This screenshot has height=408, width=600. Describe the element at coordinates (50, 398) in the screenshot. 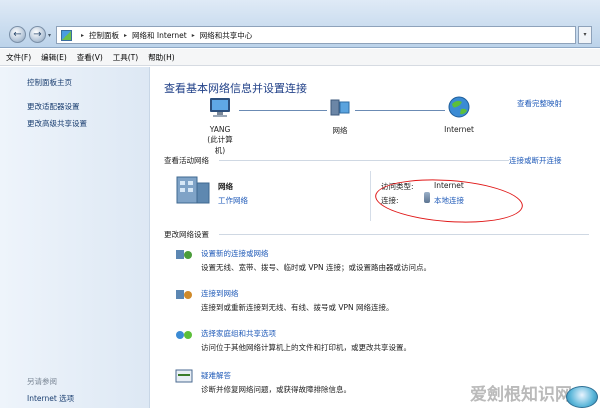

I see `sidebar-item-internet-options: Internet 选项` at that location.